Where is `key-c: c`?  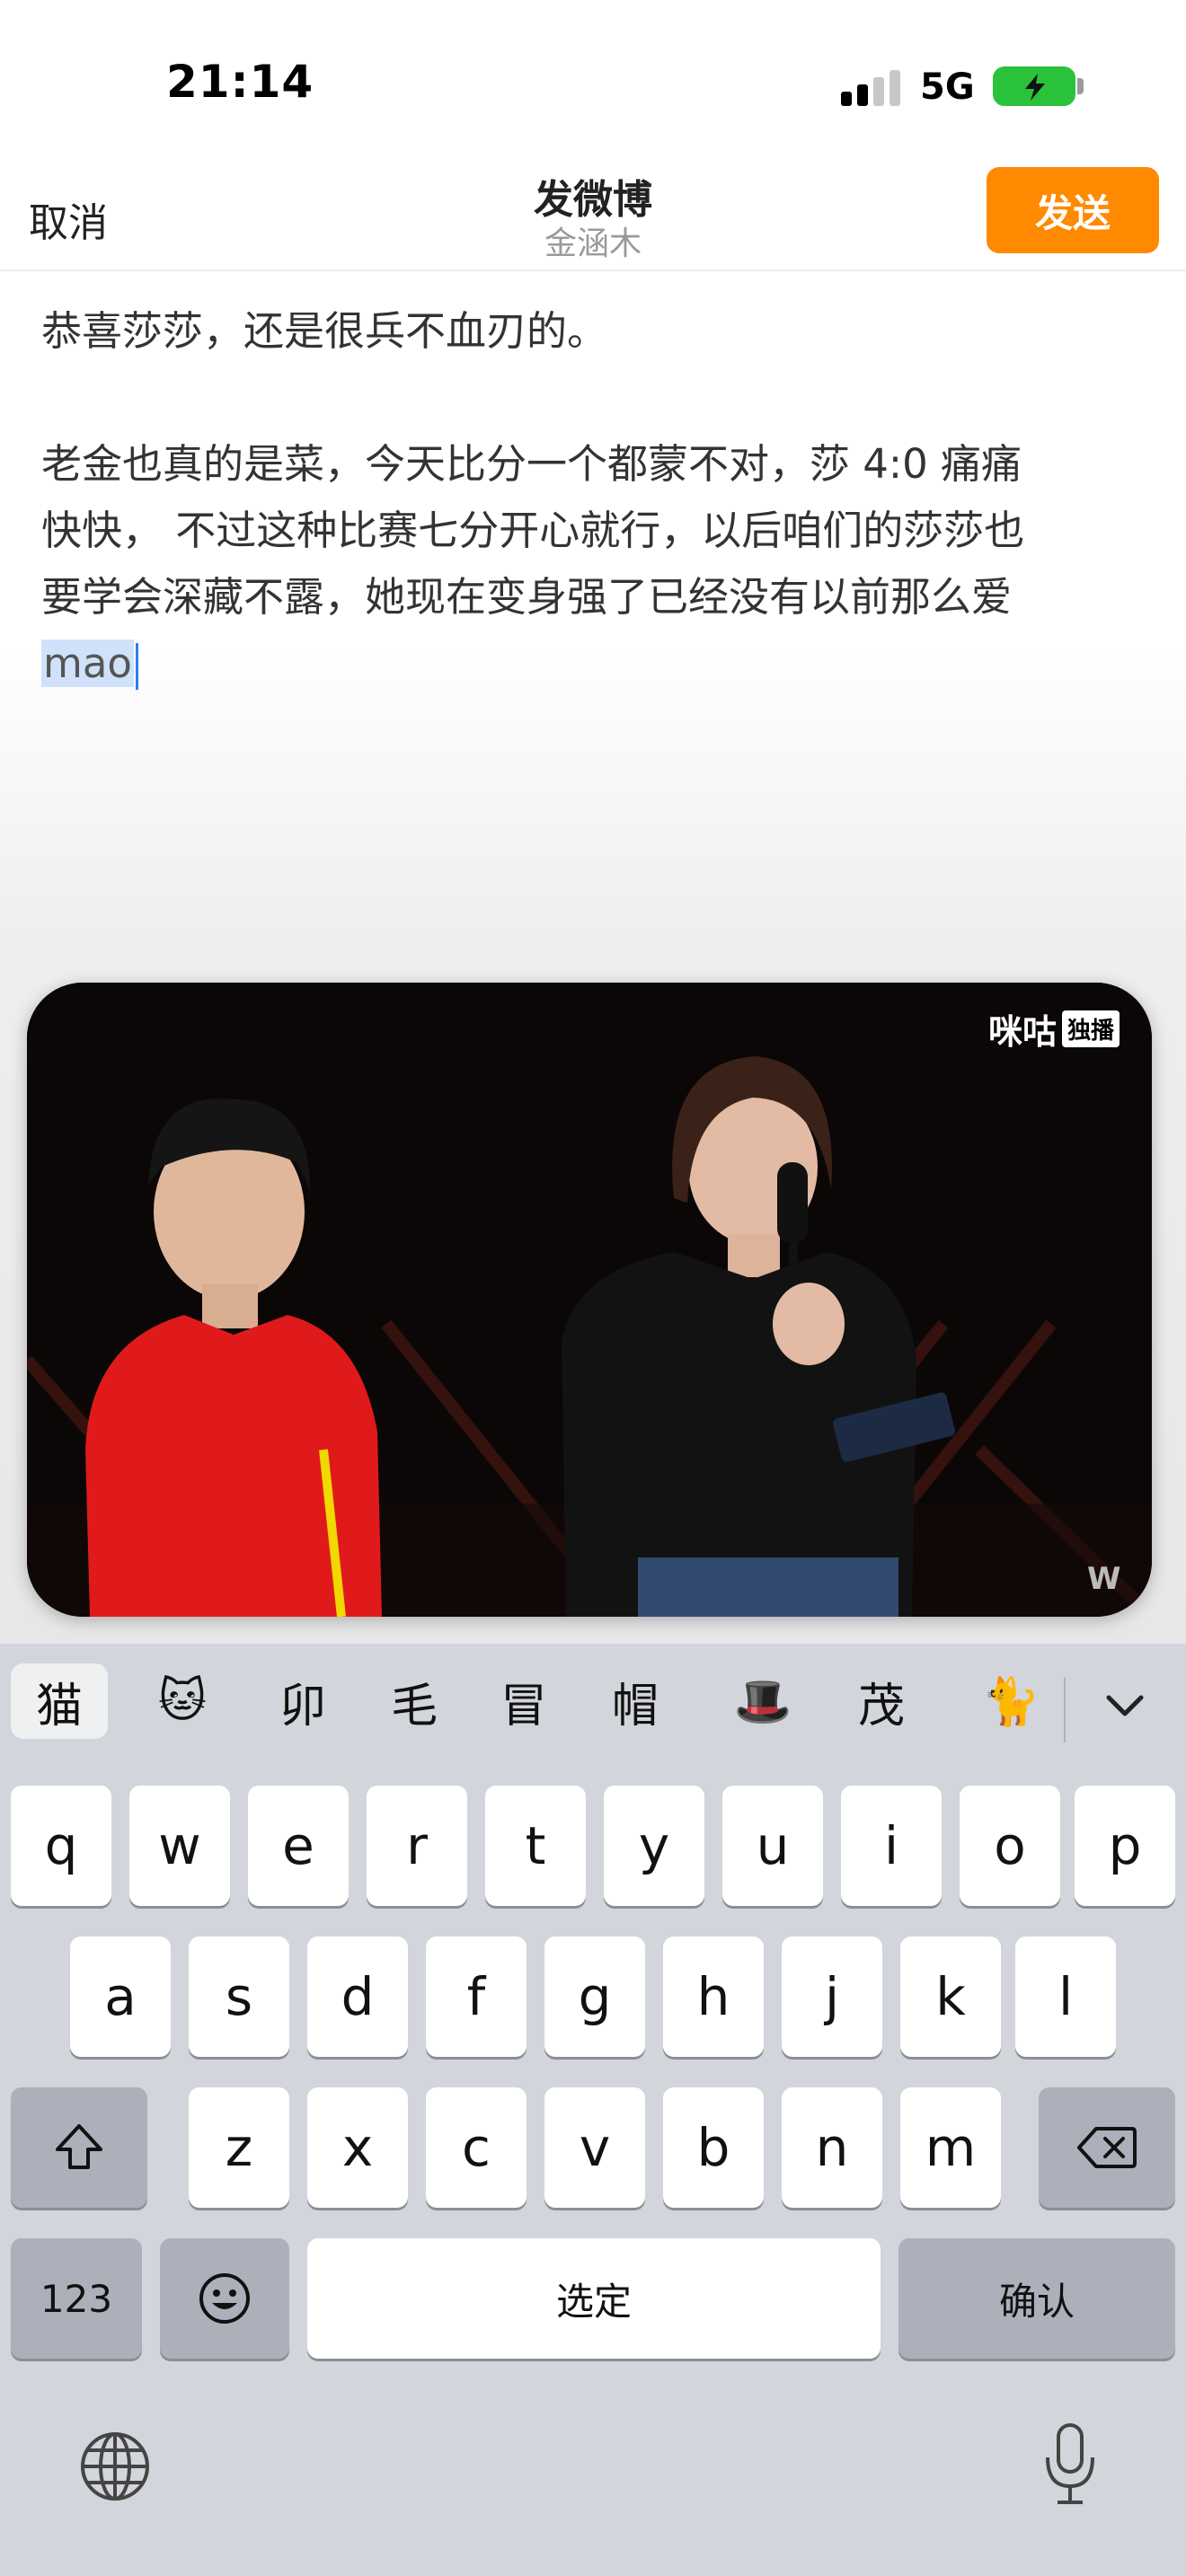
key-c: c is located at coordinates (476, 2147).